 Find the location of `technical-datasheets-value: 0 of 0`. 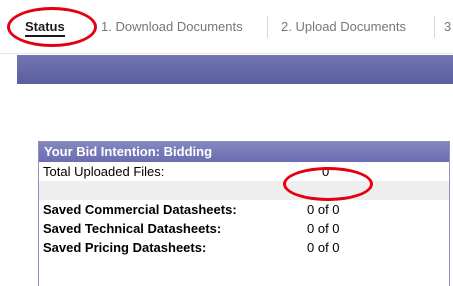

technical-datasheets-value: 0 of 0 is located at coordinates (323, 228).